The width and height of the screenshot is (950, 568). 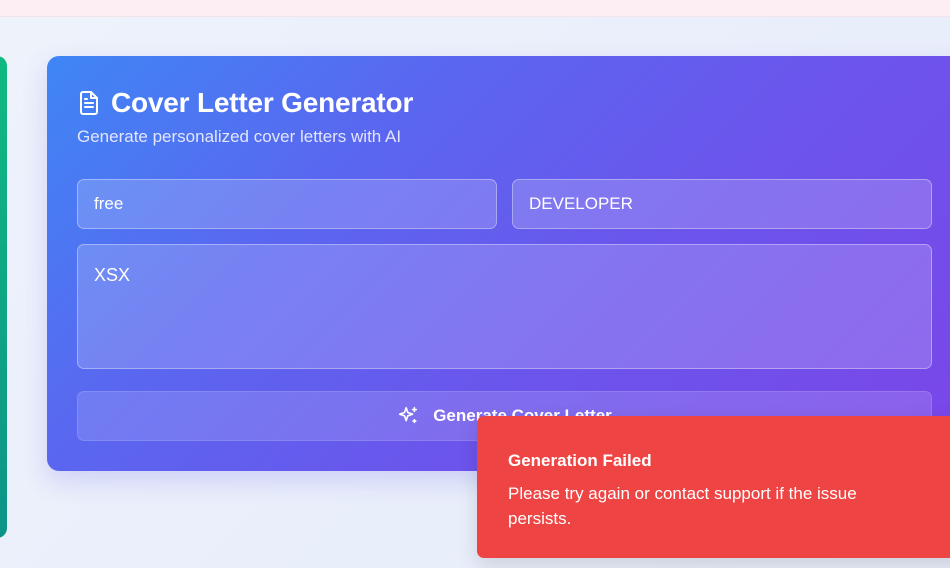 I want to click on previous-card-edge, so click(x=3, y=297).